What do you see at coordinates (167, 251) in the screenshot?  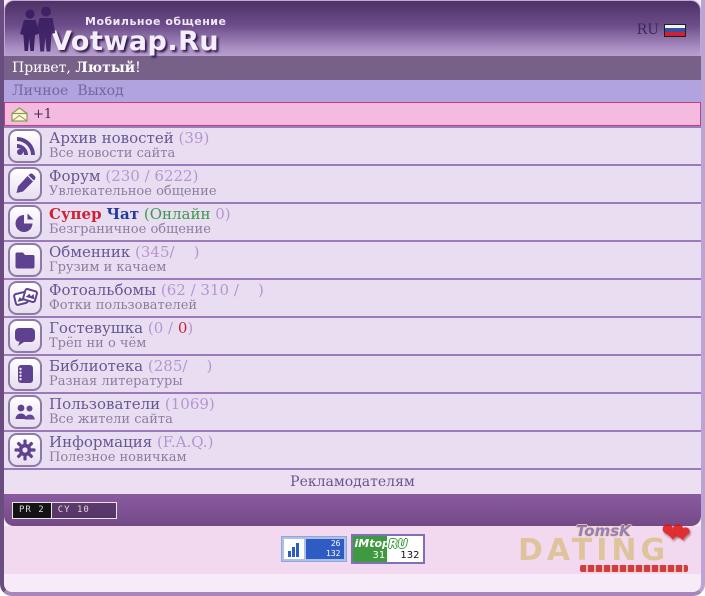 I see `menu-count: (345/ )` at bounding box center [167, 251].